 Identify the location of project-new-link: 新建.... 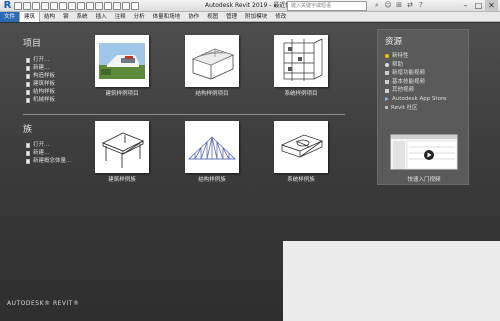
(40, 68).